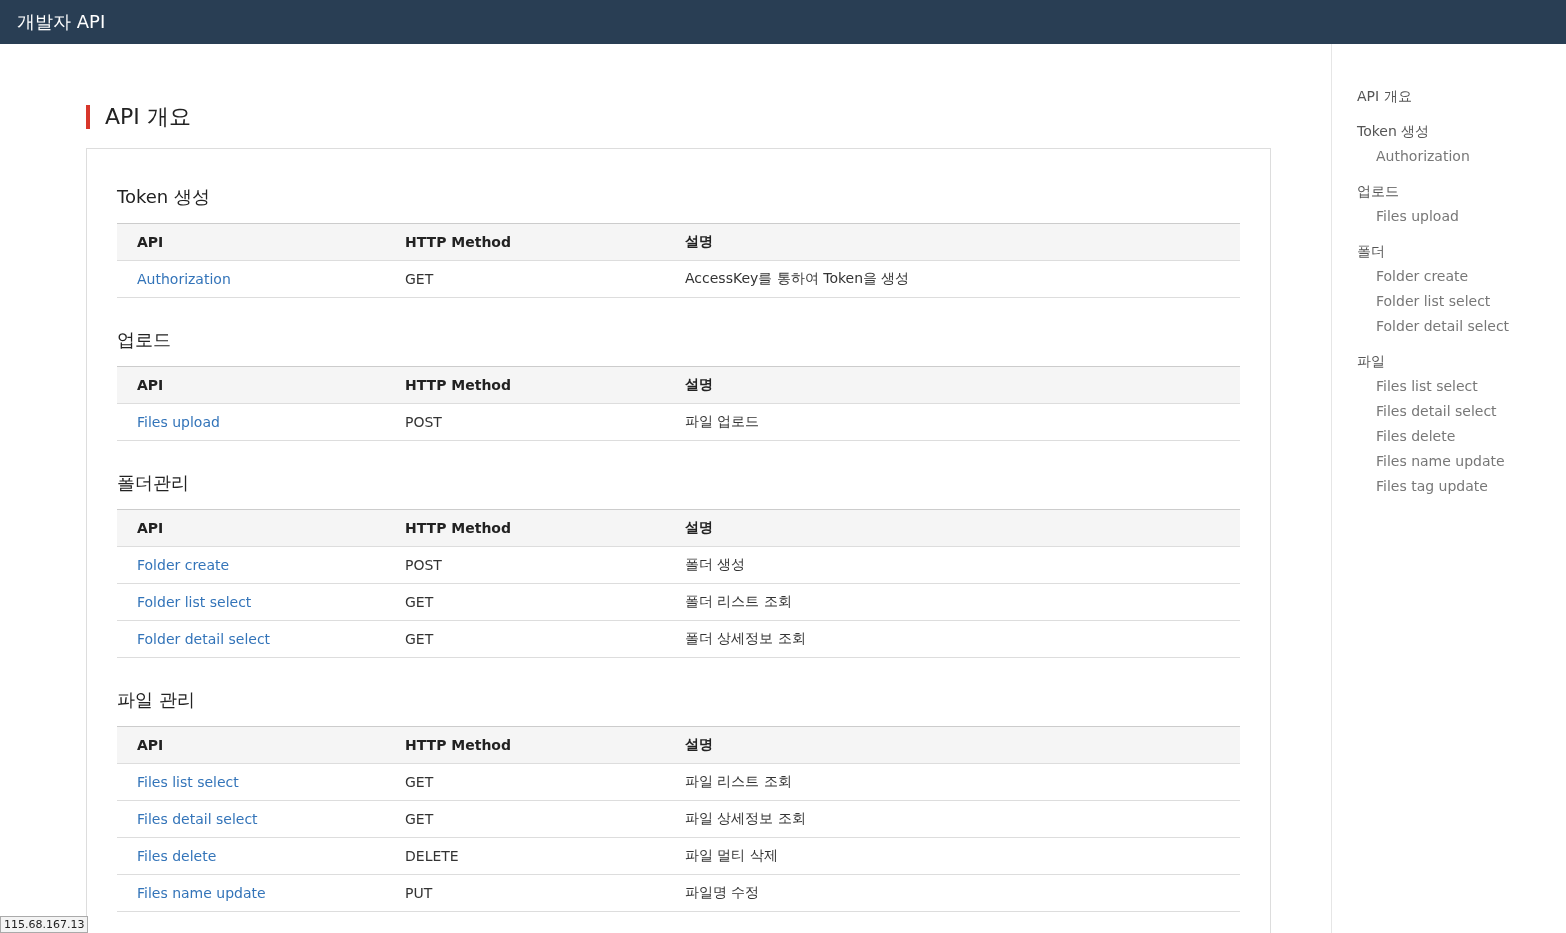 The height and width of the screenshot is (933, 1566). What do you see at coordinates (201, 893) in the screenshot?
I see `endpoint-link: Files name update` at bounding box center [201, 893].